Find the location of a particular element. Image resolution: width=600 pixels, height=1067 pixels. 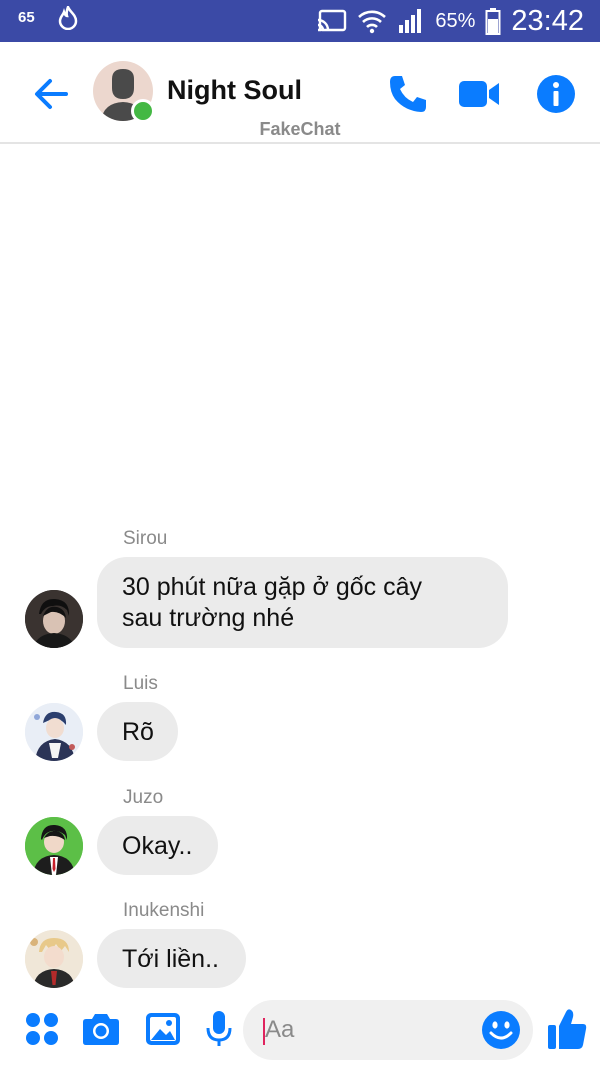

status-bar: 65 65% 23:42 is located at coordinates (300, 21).